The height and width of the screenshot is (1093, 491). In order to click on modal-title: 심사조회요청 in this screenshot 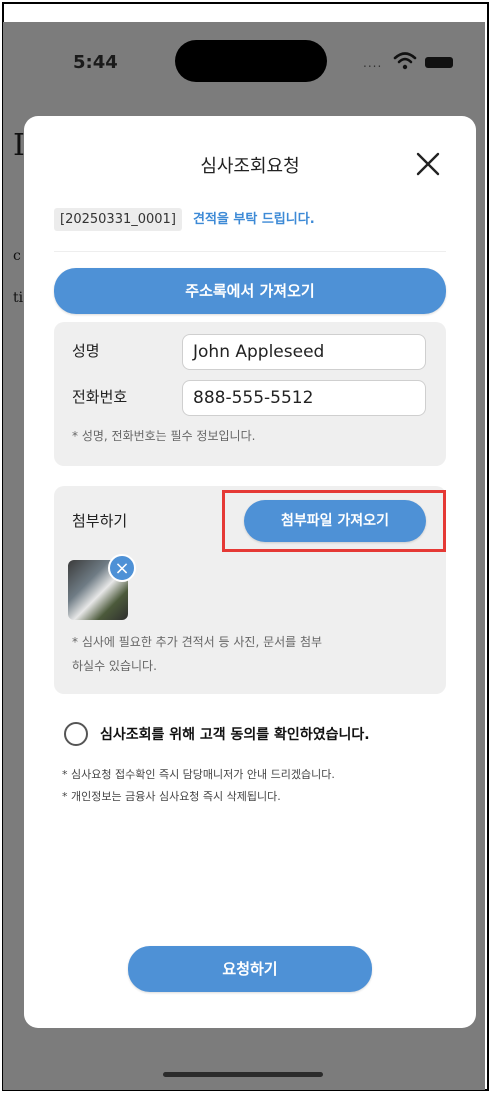, I will do `click(250, 166)`.